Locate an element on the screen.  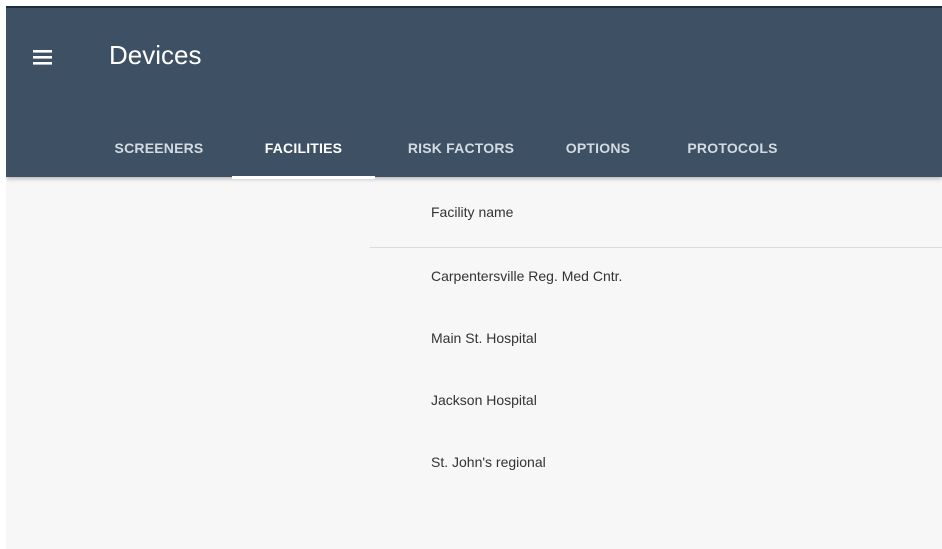
tab-options: OPTIONS is located at coordinates (598, 150).